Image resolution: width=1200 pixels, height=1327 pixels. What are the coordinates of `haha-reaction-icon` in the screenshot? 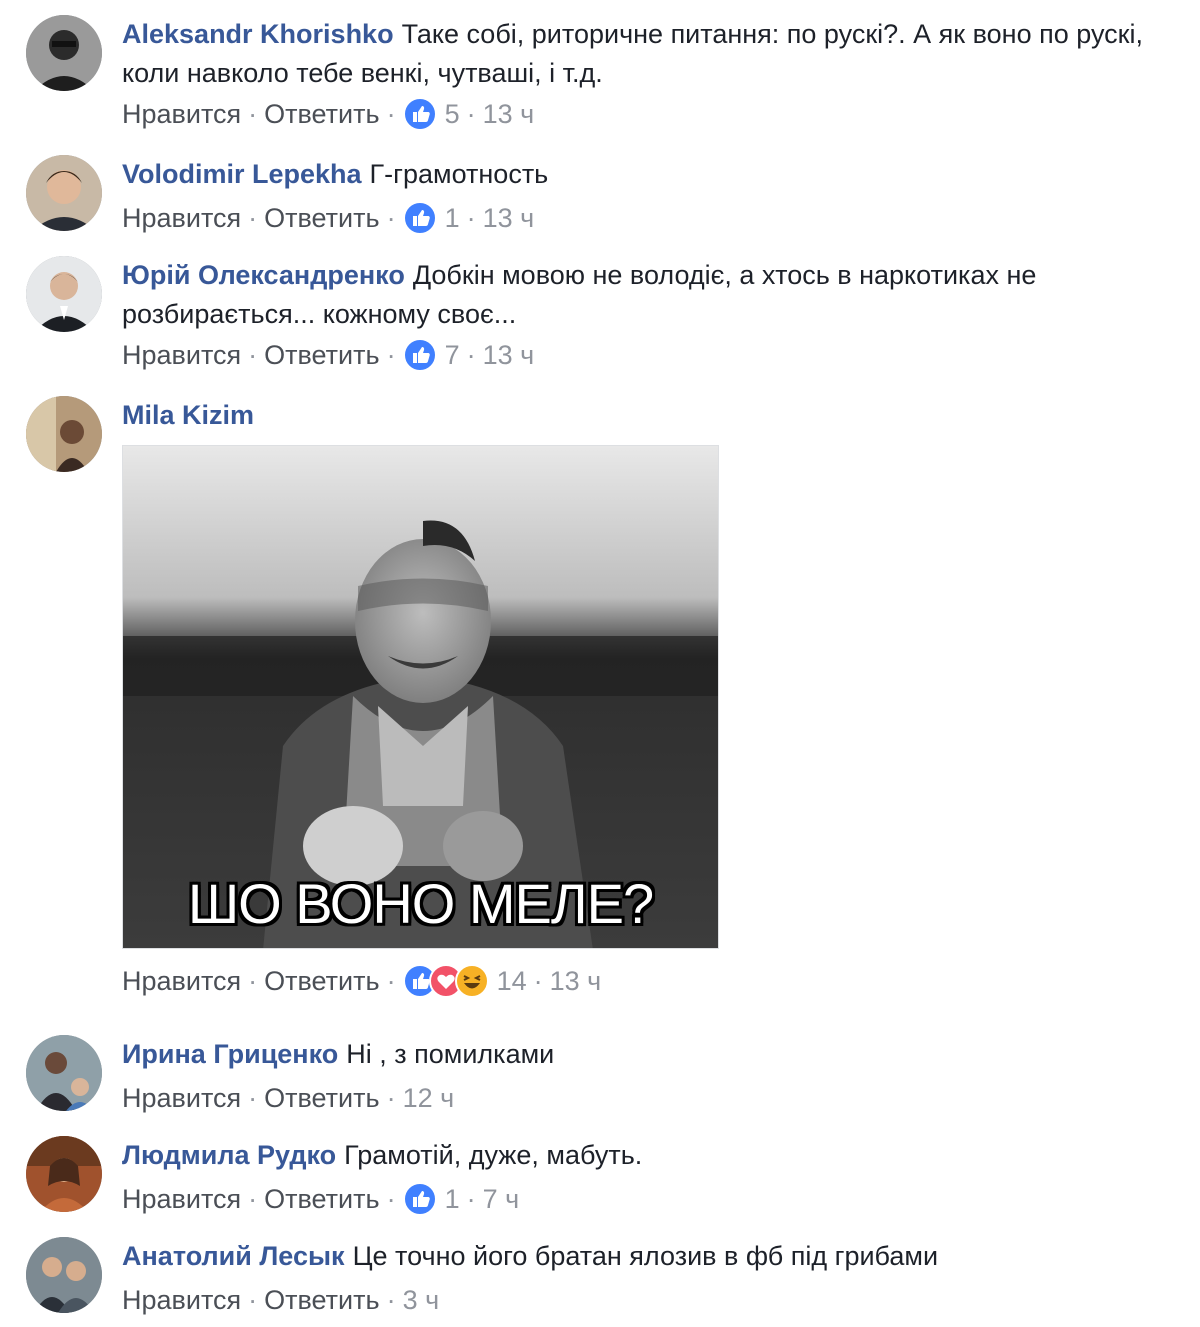 It's located at (471, 981).